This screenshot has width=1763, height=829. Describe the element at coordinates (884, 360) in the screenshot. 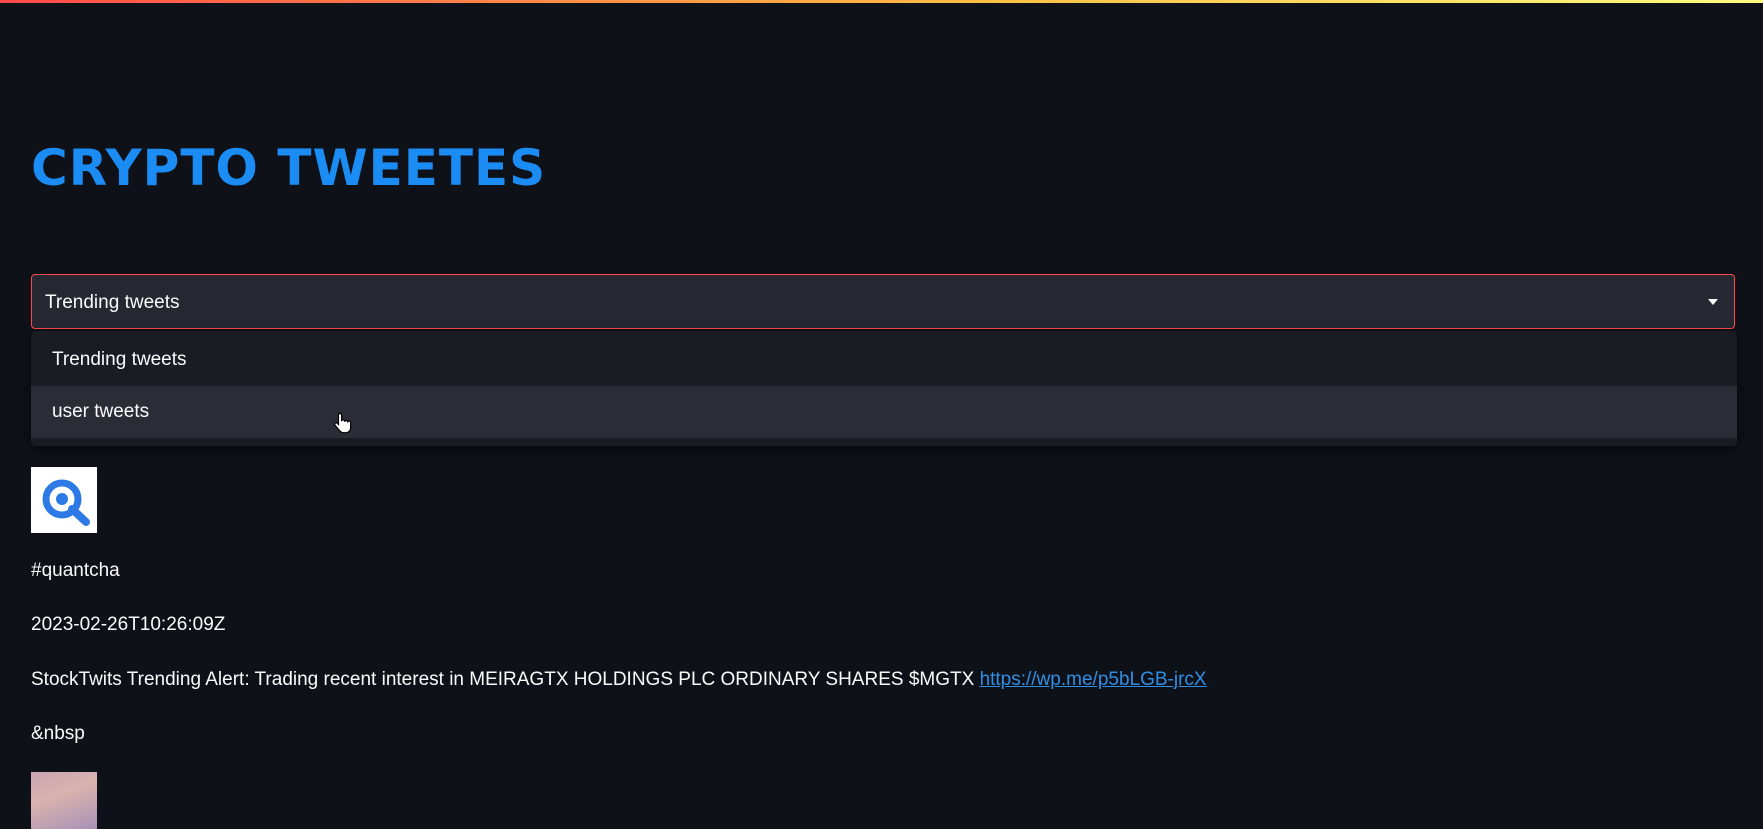

I see `option-trending-tweets: Trending tweets` at that location.